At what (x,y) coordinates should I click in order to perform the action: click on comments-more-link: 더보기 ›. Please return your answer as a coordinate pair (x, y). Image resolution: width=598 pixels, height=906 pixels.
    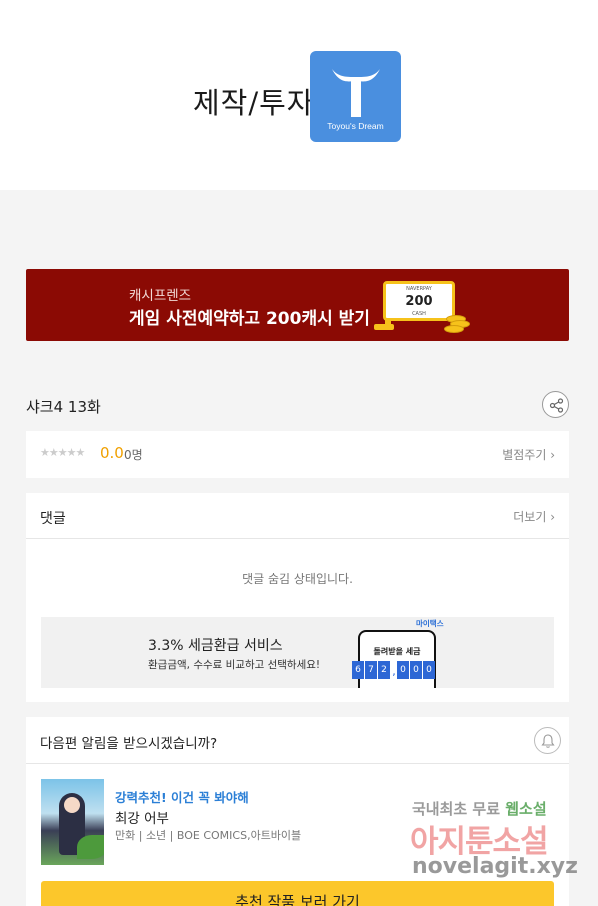
    Looking at the image, I should click on (534, 516).